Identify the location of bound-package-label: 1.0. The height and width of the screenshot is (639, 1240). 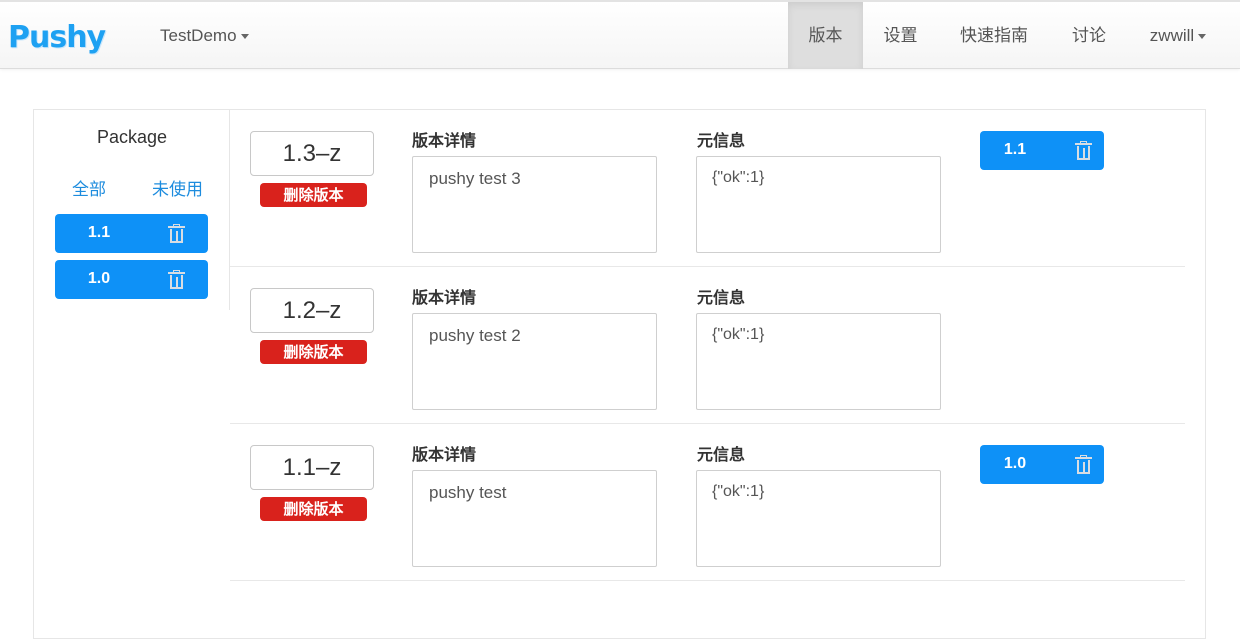
(1015, 463).